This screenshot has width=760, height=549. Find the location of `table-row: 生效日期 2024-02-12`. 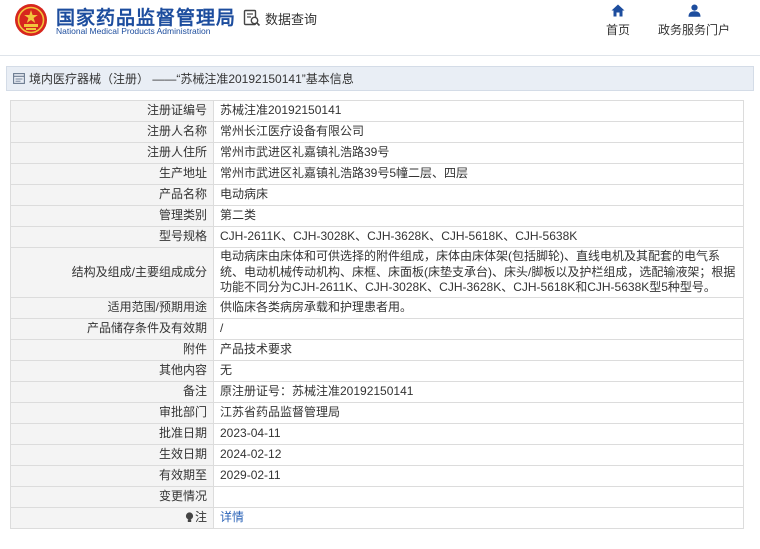

table-row: 生效日期 2024-02-12 is located at coordinates (377, 454).